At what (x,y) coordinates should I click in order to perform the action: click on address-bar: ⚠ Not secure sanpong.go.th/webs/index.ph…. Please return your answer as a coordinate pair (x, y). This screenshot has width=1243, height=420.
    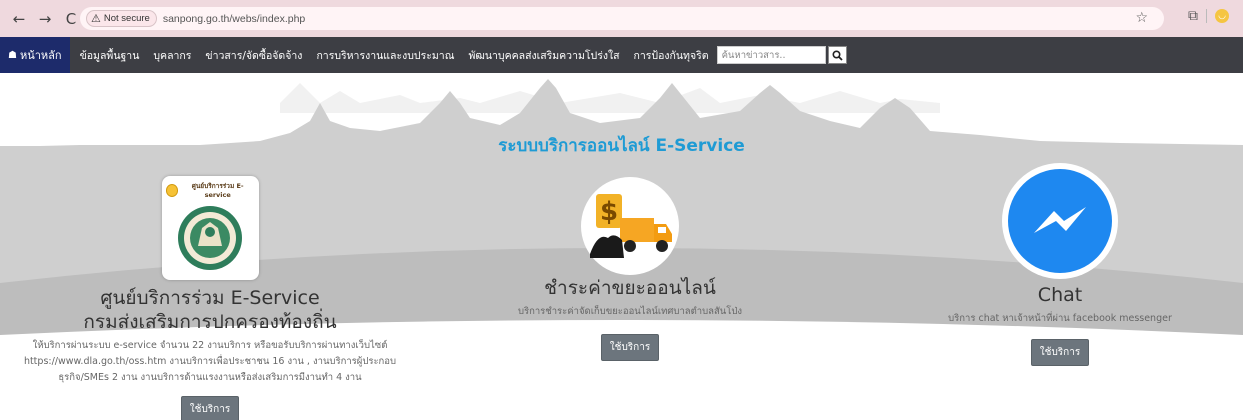
    Looking at the image, I should click on (622, 18).